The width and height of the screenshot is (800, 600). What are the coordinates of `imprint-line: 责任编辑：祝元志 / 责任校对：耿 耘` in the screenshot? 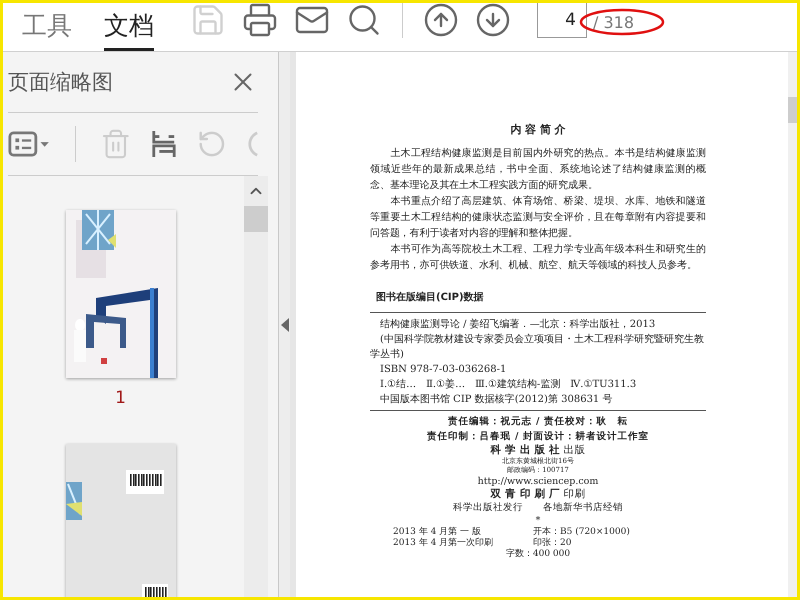 It's located at (538, 421).